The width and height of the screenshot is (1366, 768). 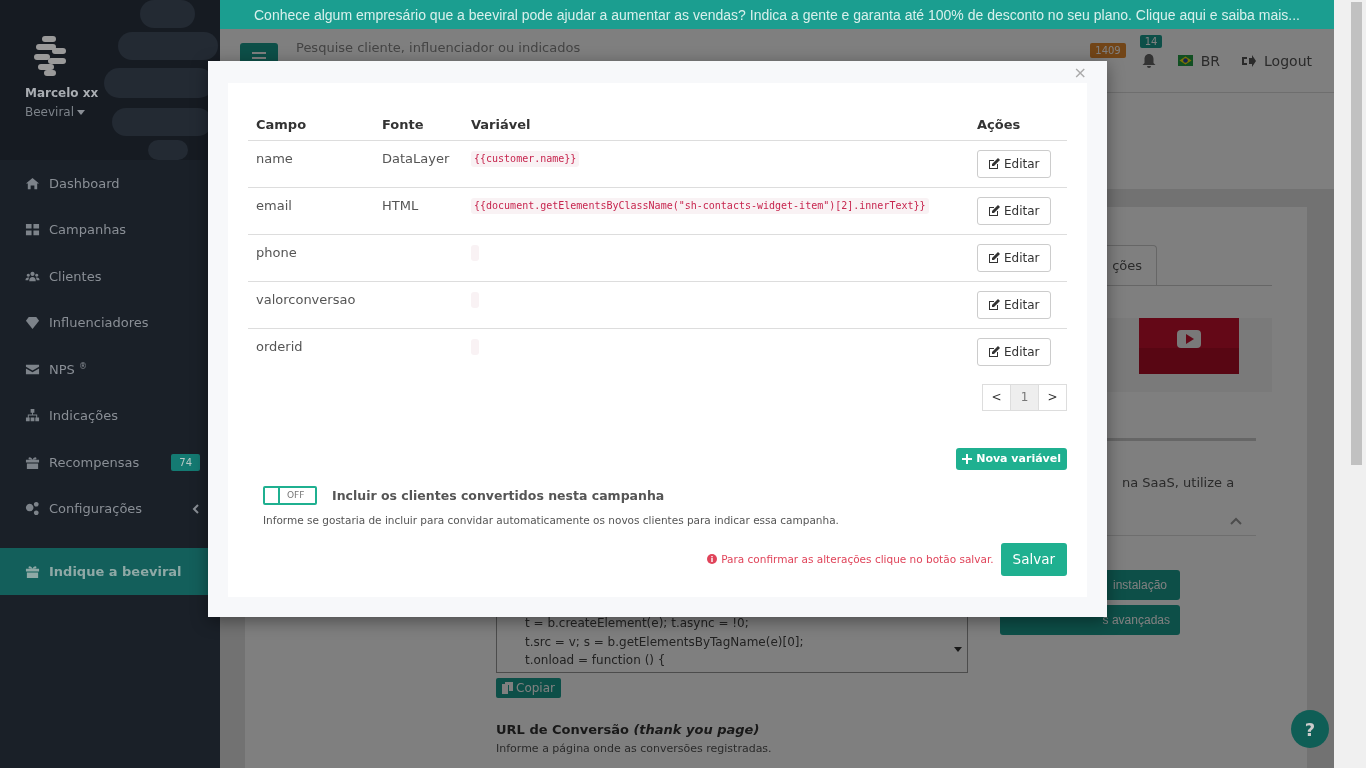 I want to click on variable-code: {{customer.name}}, so click(x=525, y=158).